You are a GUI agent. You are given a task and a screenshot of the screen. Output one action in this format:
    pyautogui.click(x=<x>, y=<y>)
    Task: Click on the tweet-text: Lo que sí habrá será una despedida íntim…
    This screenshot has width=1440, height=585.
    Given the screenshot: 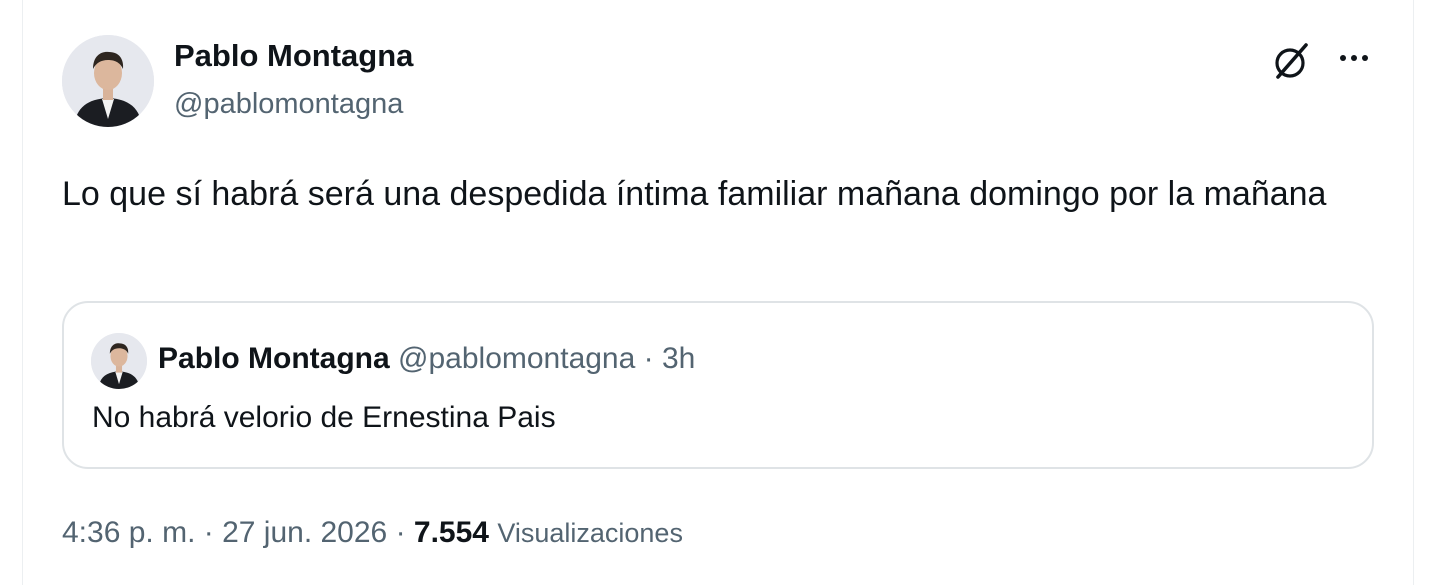 What is the action you would take?
    pyautogui.click(x=694, y=194)
    